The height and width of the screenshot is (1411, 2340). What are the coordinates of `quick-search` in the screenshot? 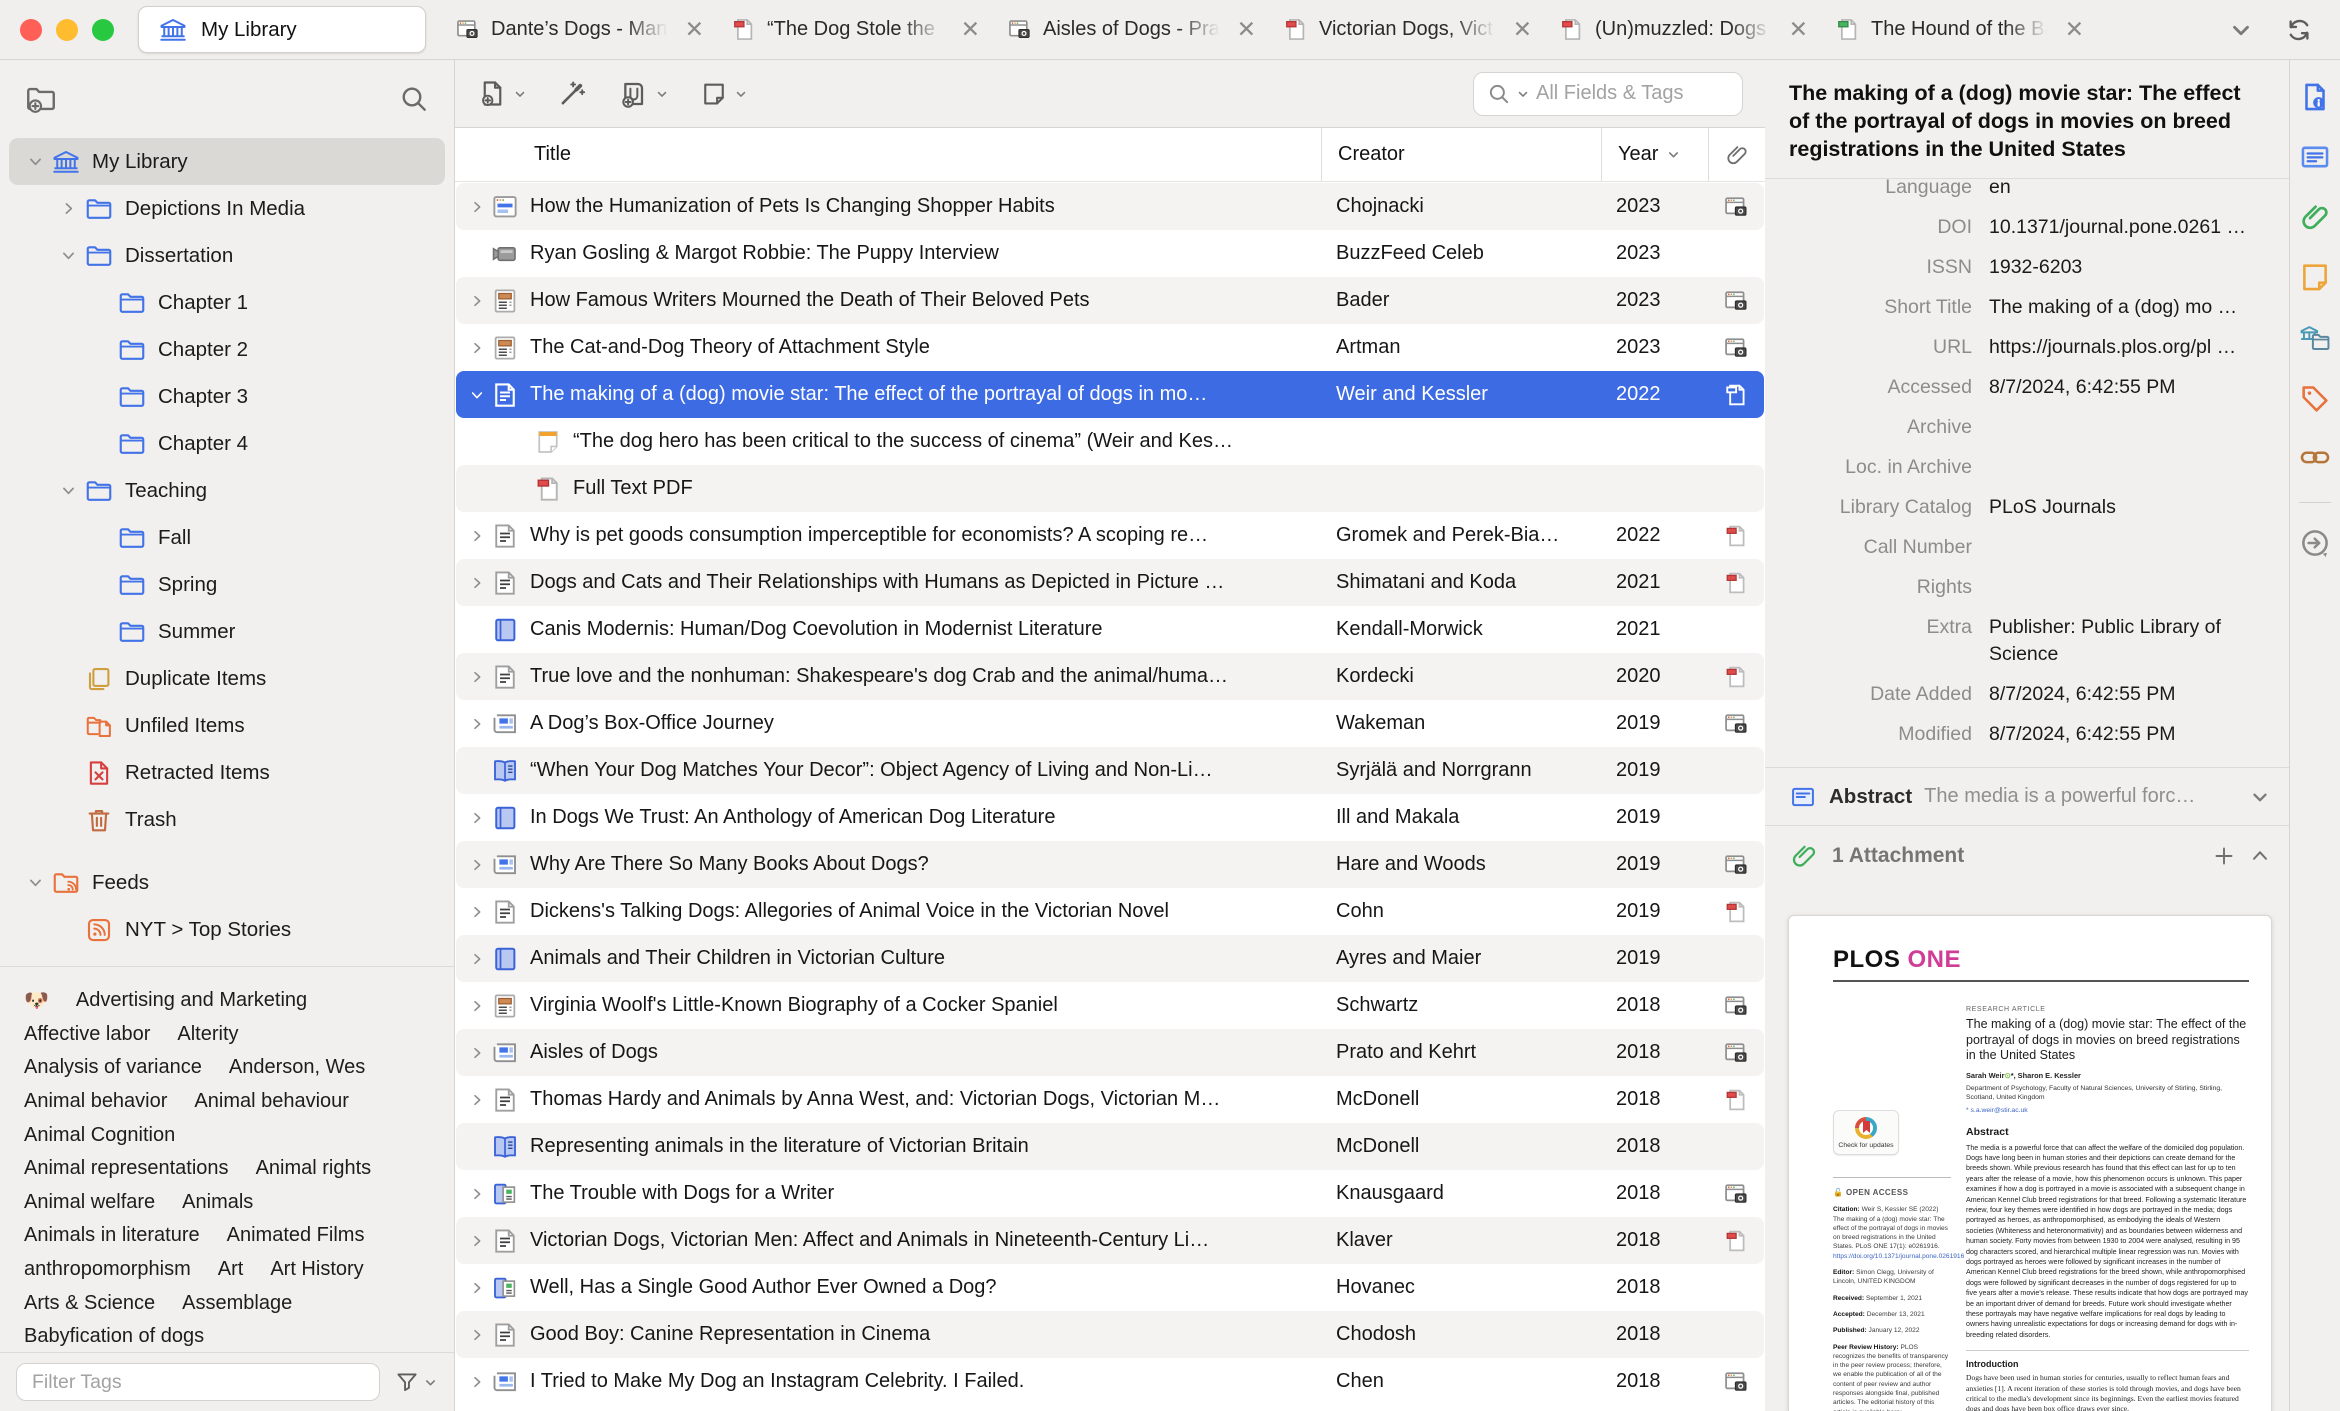 It's located at (1608, 93).